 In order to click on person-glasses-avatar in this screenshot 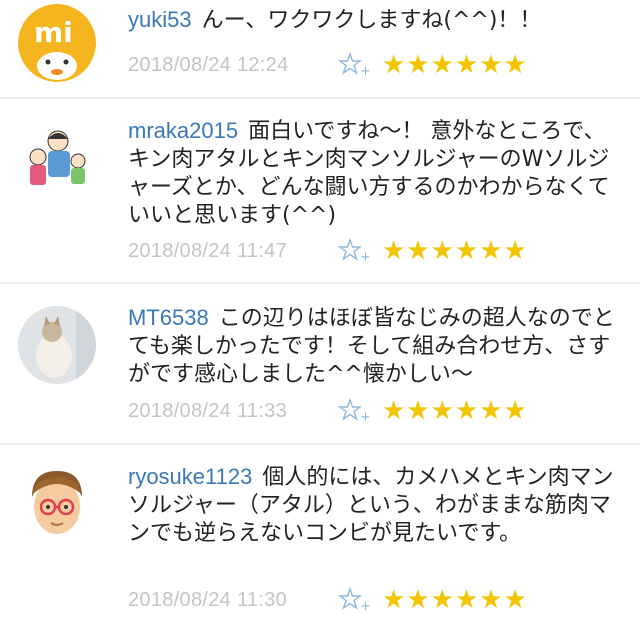, I will do `click(57, 502)`.